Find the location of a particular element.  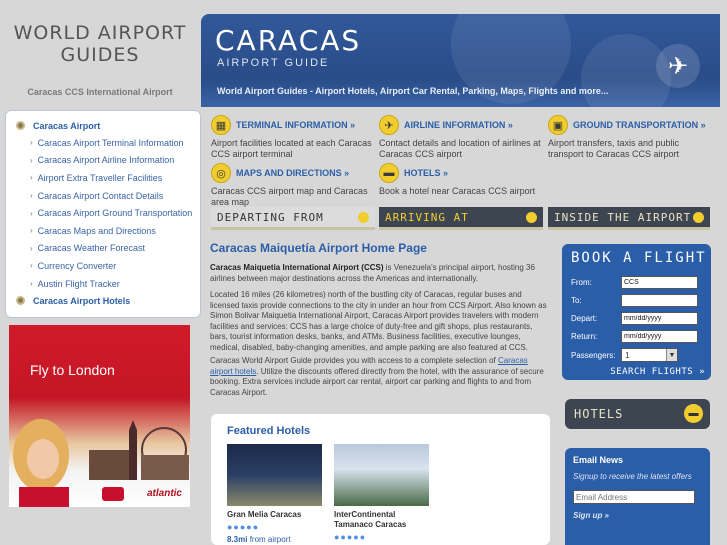

sidebar-item-label: Caracas Maps and Directions is located at coordinates (96, 230).